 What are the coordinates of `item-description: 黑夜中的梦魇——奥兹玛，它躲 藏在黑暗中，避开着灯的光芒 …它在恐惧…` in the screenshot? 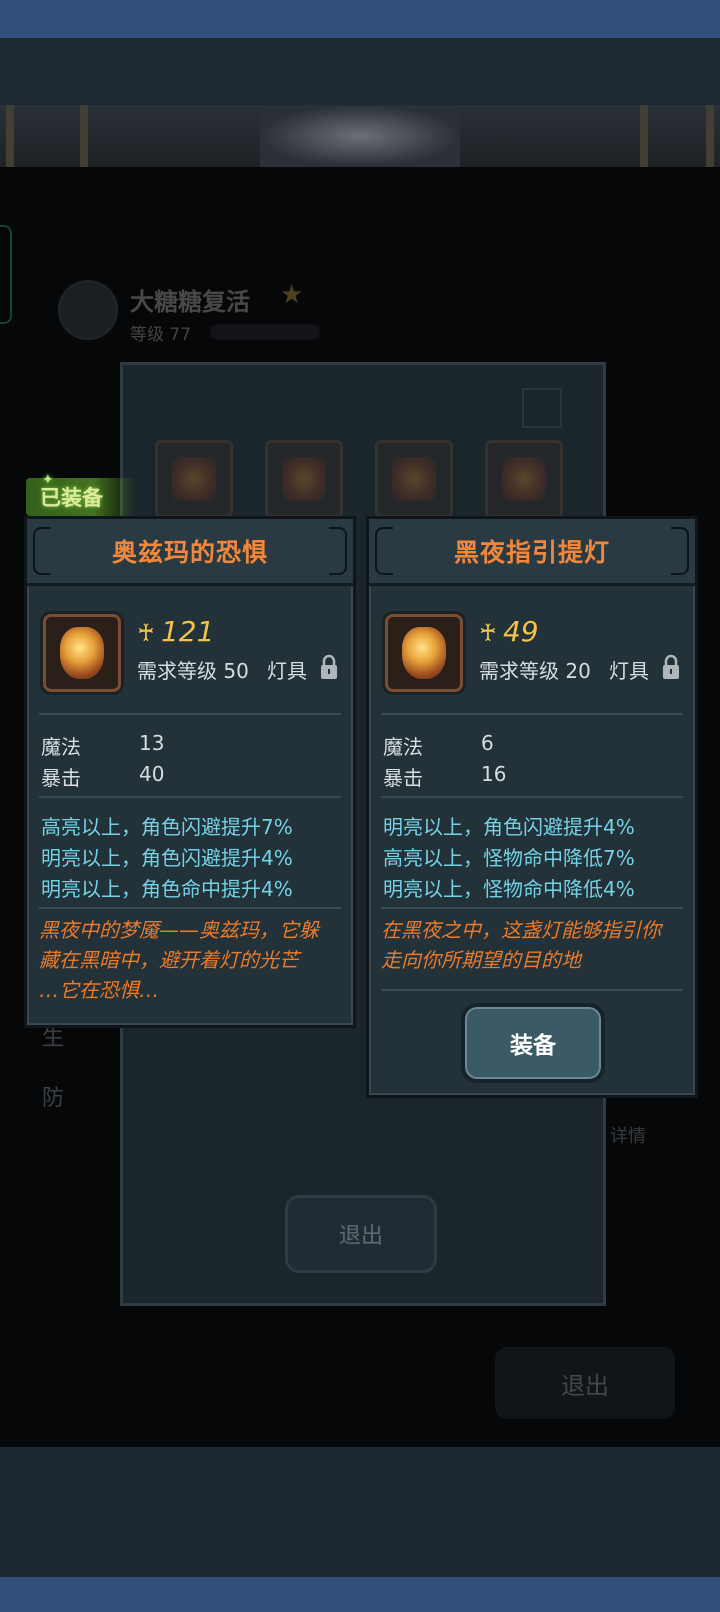 It's located at (179, 960).